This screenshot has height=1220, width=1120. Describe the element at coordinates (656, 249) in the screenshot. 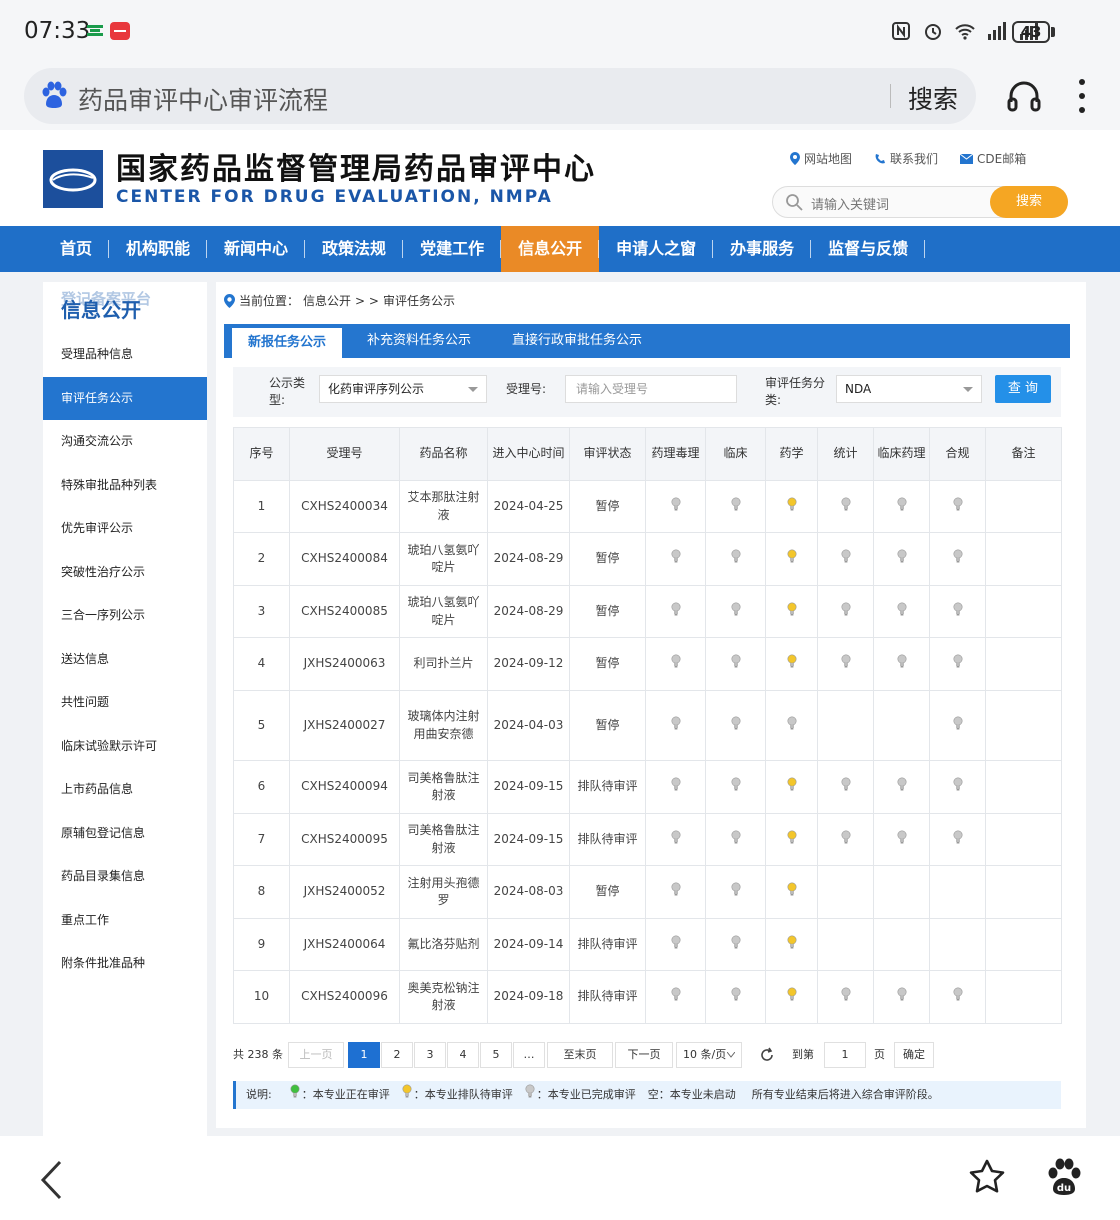

I see `nav-item-6: 申请人之窗` at that location.